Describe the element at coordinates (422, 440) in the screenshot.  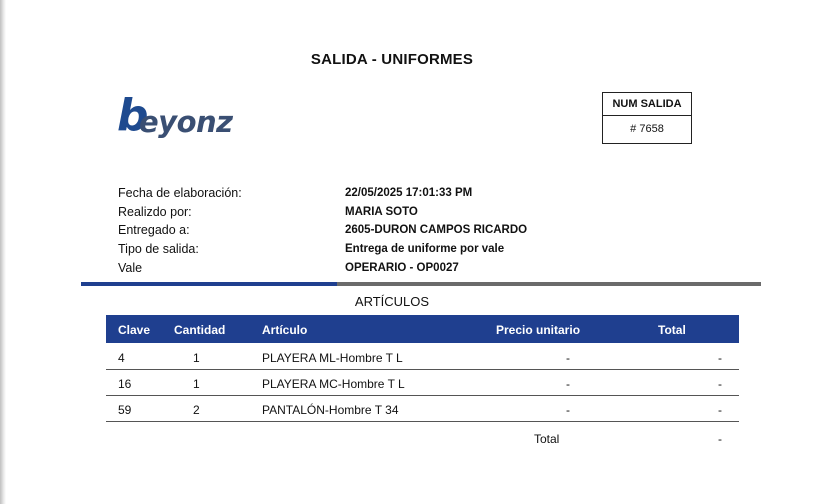
I see `grand-total-row: Total -` at that location.